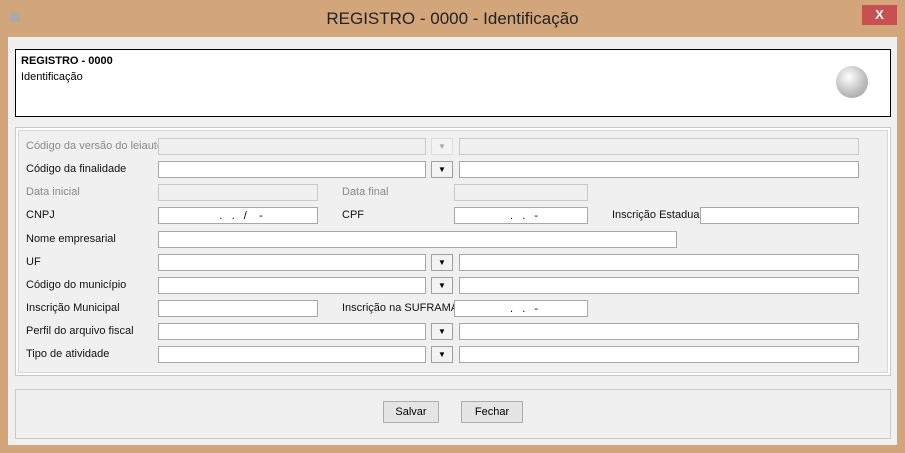 The width and height of the screenshot is (905, 453). Describe the element at coordinates (659, 169) in the screenshot. I see `finalidade-description` at that location.